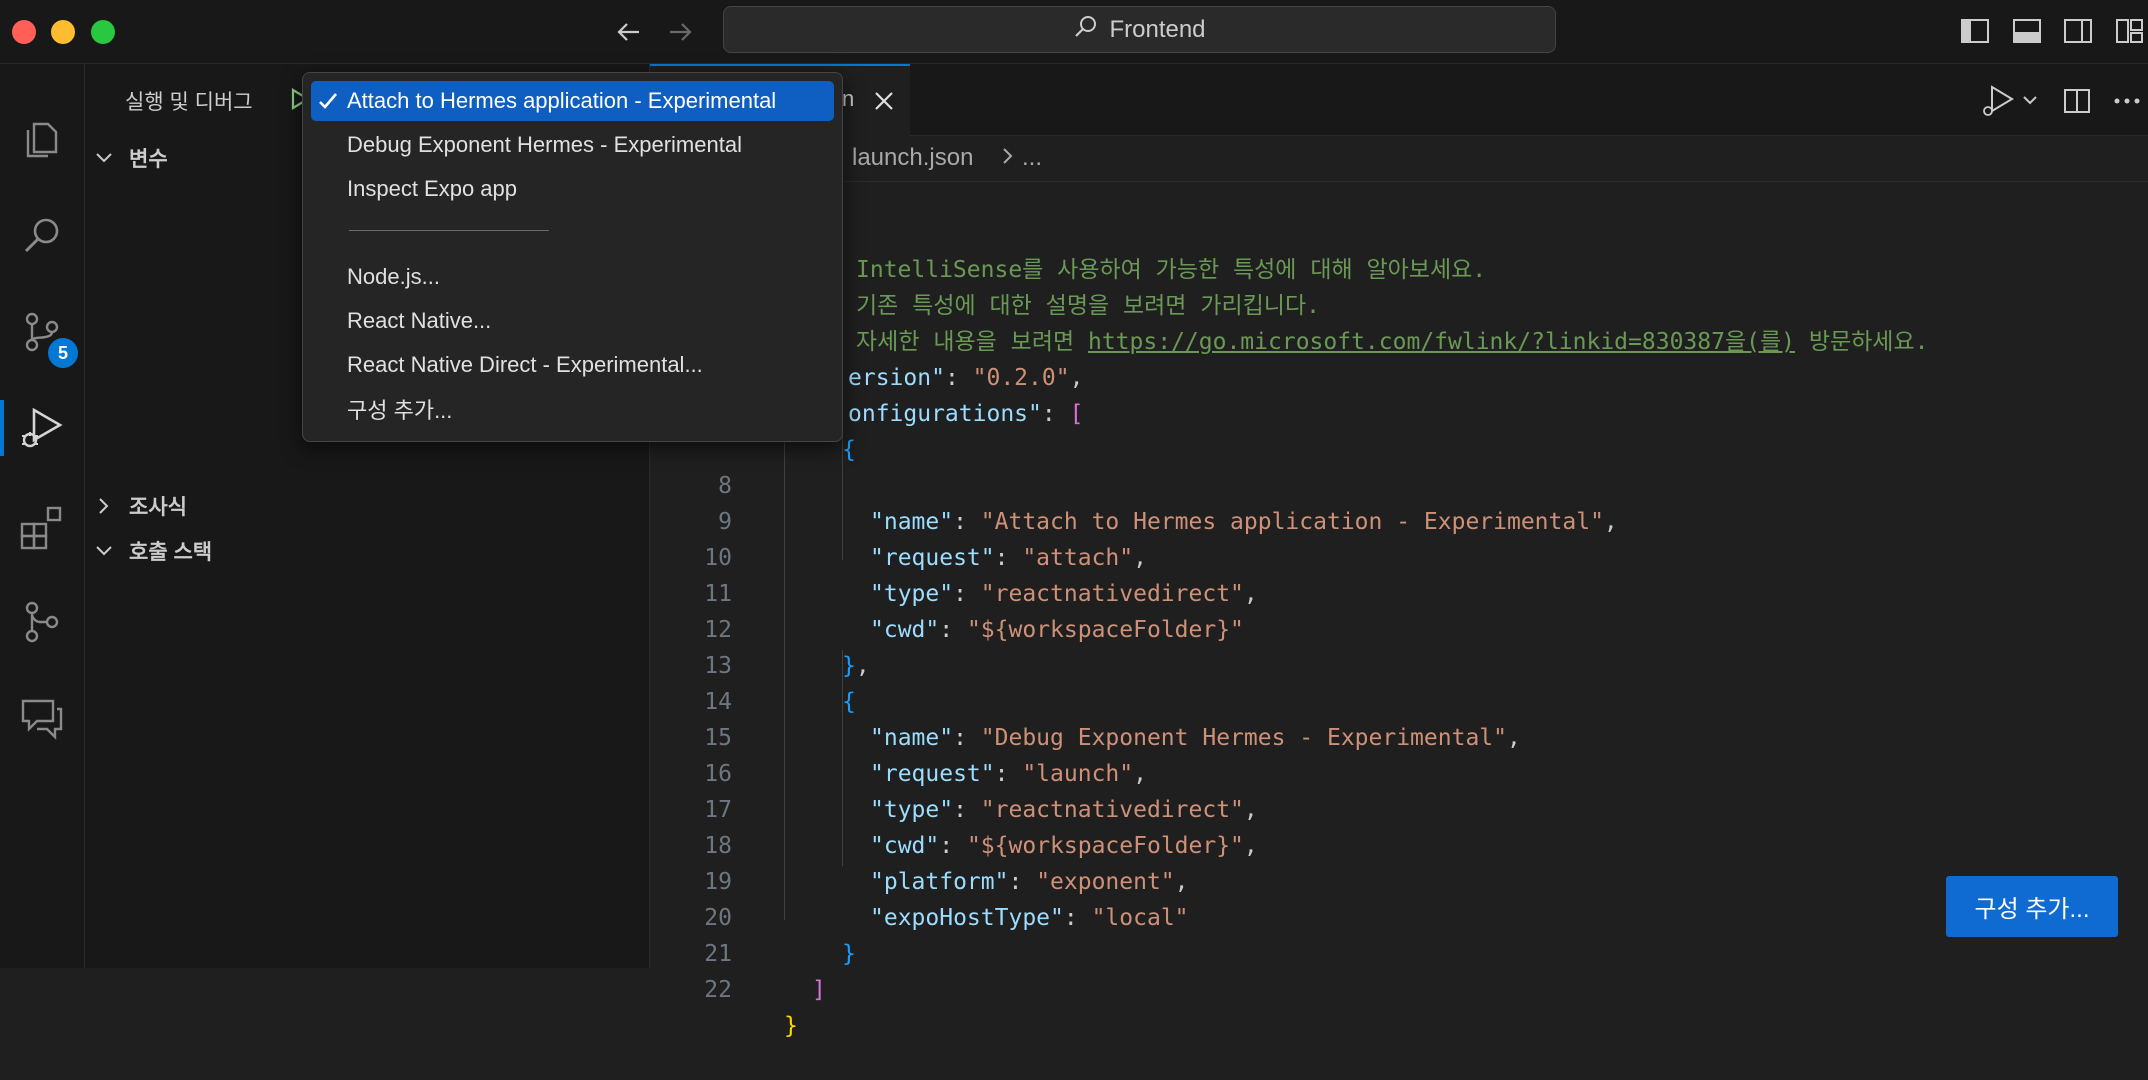 The image size is (2148, 1080). Describe the element at coordinates (1399, 555) in the screenshot. I see `code-line: 10 "type": "reactnativedirect",` at that location.